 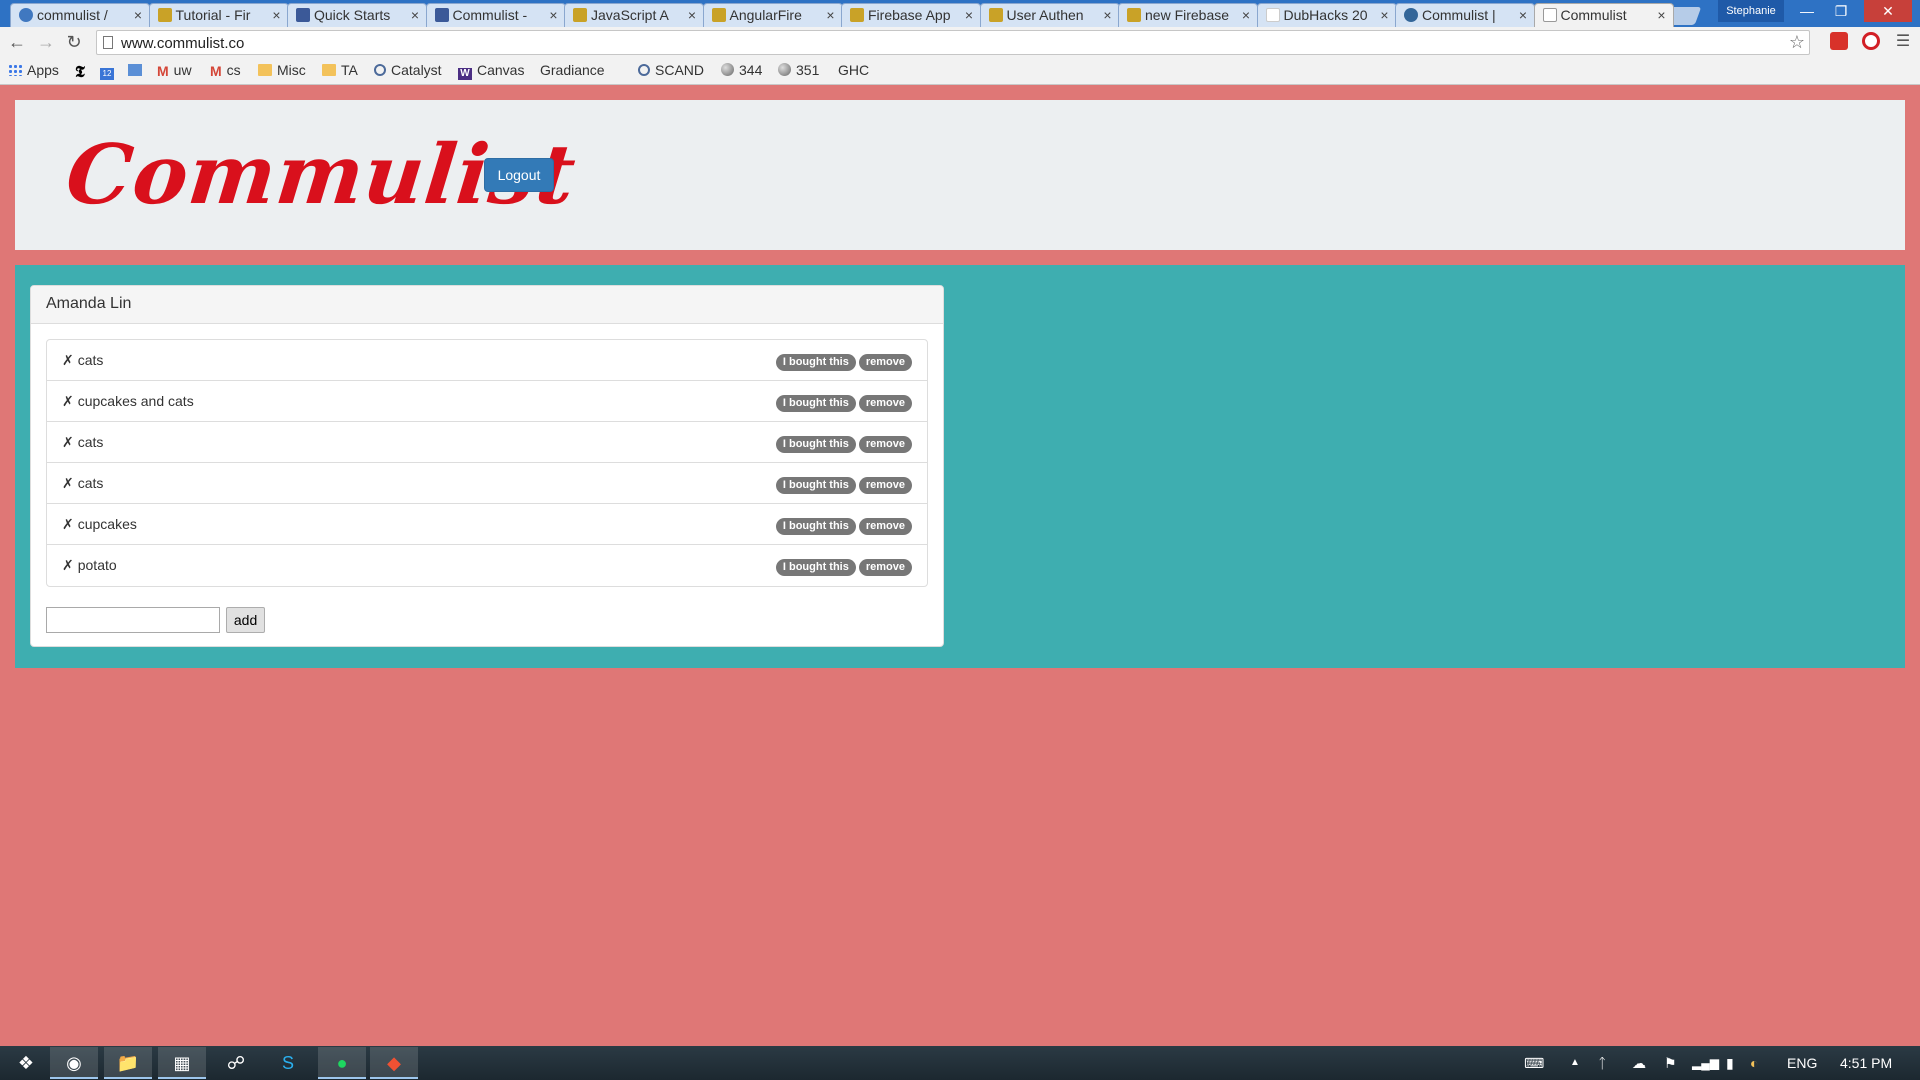 I want to click on browser-tab: Commulist - ×, so click(x=495, y=15).